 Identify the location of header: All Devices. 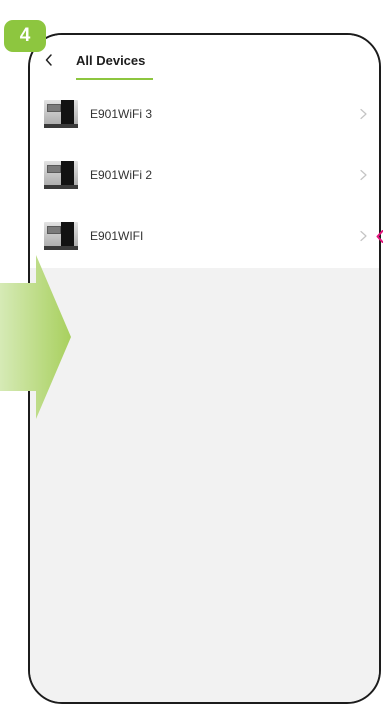
(204, 59).